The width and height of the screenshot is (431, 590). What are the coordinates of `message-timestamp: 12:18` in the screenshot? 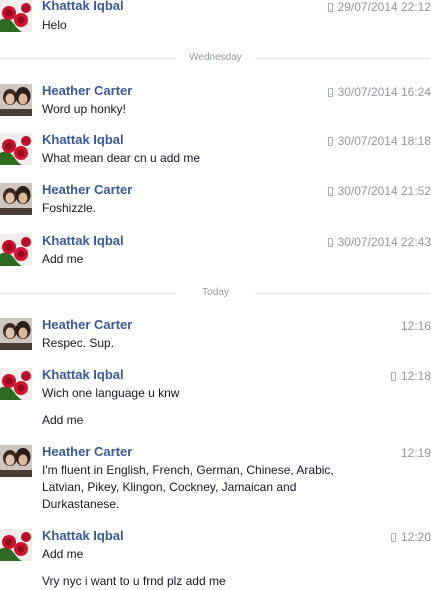 It's located at (410, 376).